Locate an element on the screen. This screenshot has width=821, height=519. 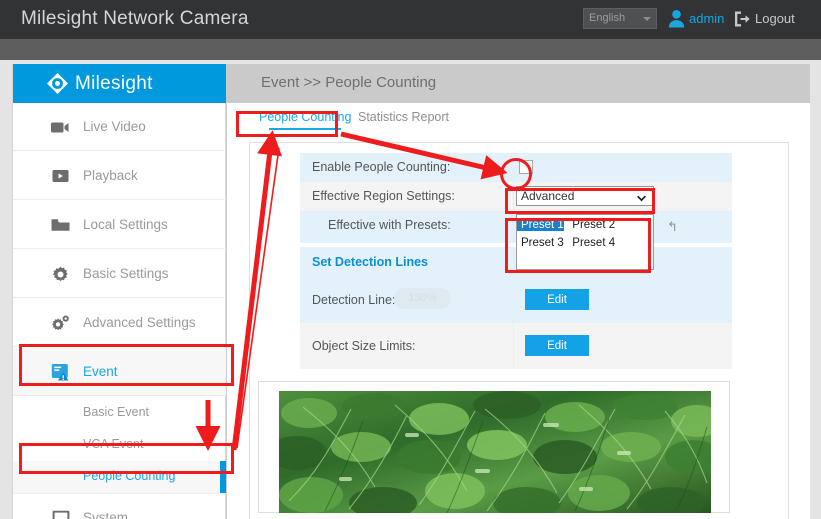
listbox-option: Preset 4 is located at coordinates (591, 243).